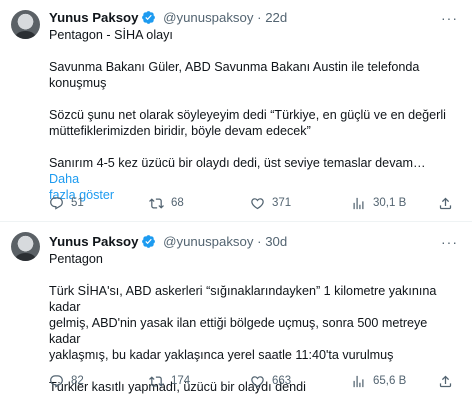  Describe the element at coordinates (78, 83) in the screenshot. I see `tweet-line: konuşmuş` at that location.